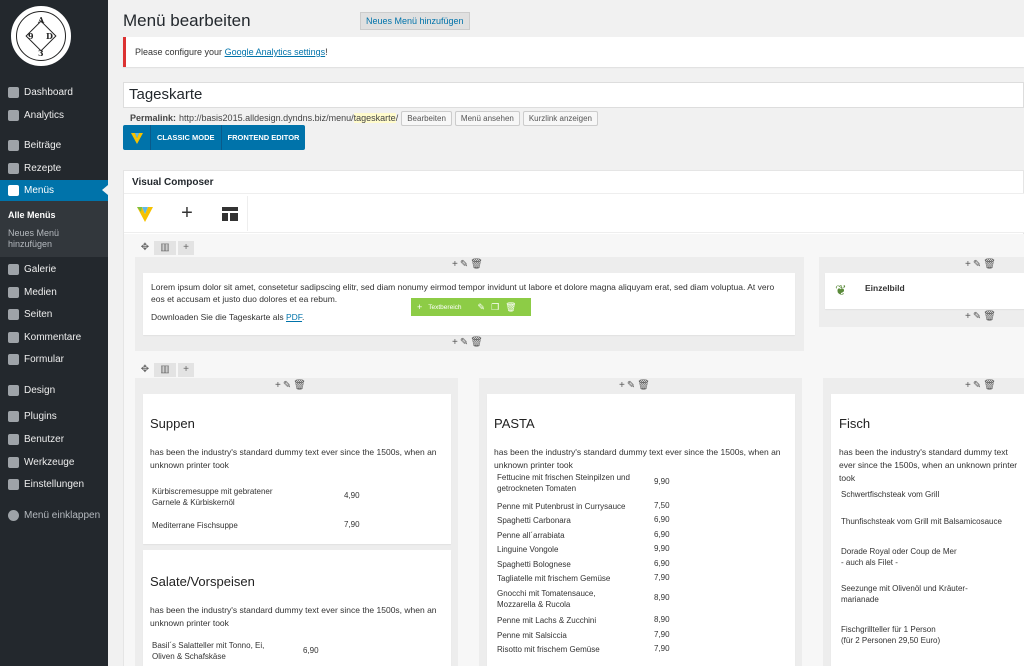 The height and width of the screenshot is (666, 1024). I want to click on pdf-link: PDF, so click(294, 317).